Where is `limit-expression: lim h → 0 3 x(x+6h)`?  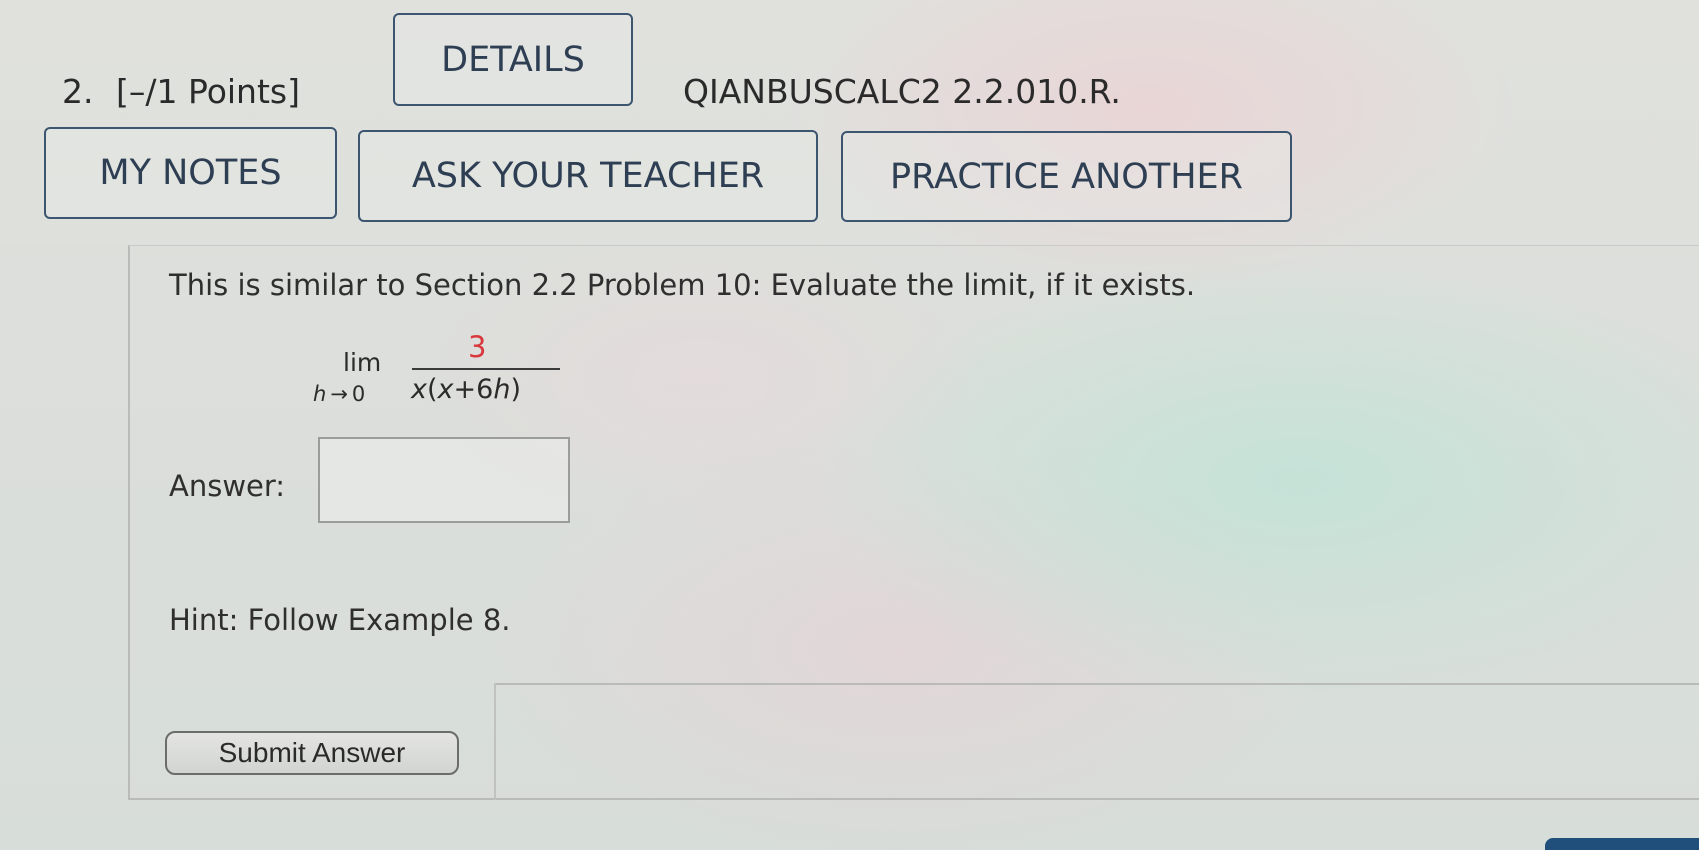
limit-expression: lim h → 0 3 x(x+6h) is located at coordinates (435, 375).